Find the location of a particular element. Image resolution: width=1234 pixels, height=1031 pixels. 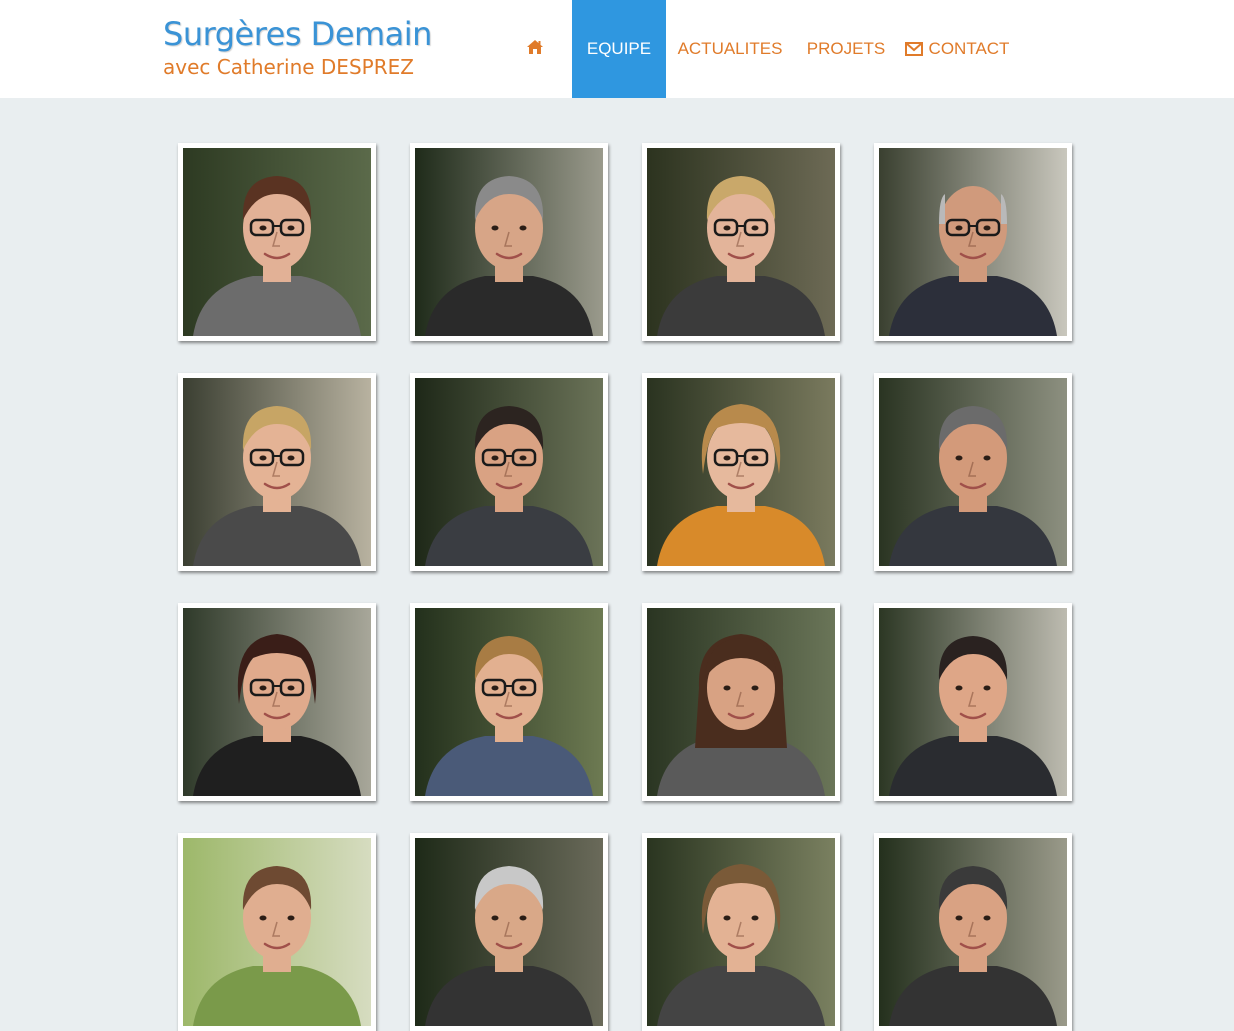

main-nav: EQUIPE ACTUALITES PROJETS CONTACT is located at coordinates (757, 49).